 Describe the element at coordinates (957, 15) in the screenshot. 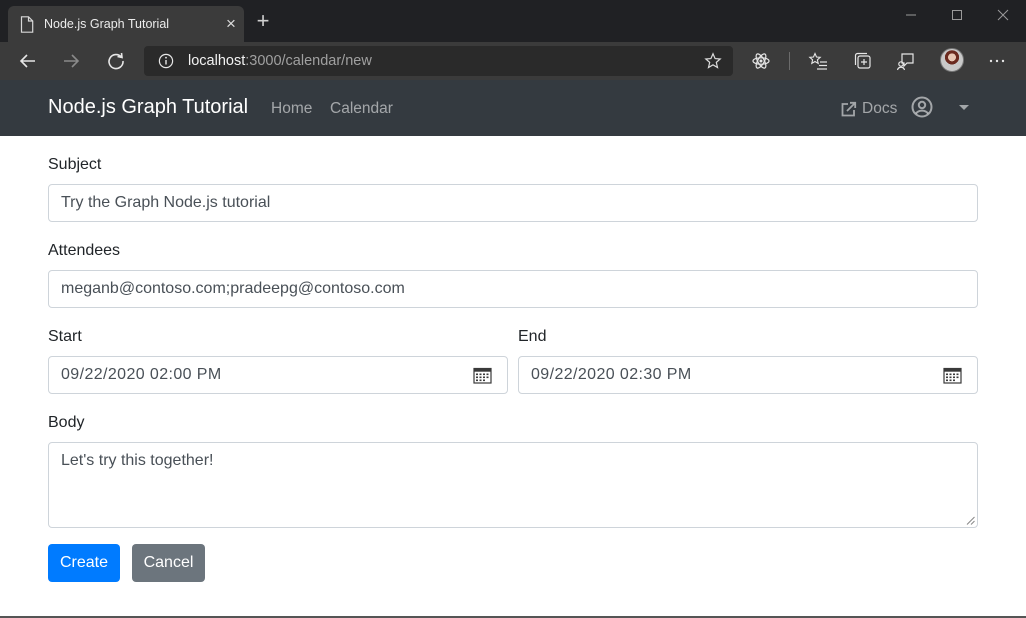

I see `maximize-icon` at that location.